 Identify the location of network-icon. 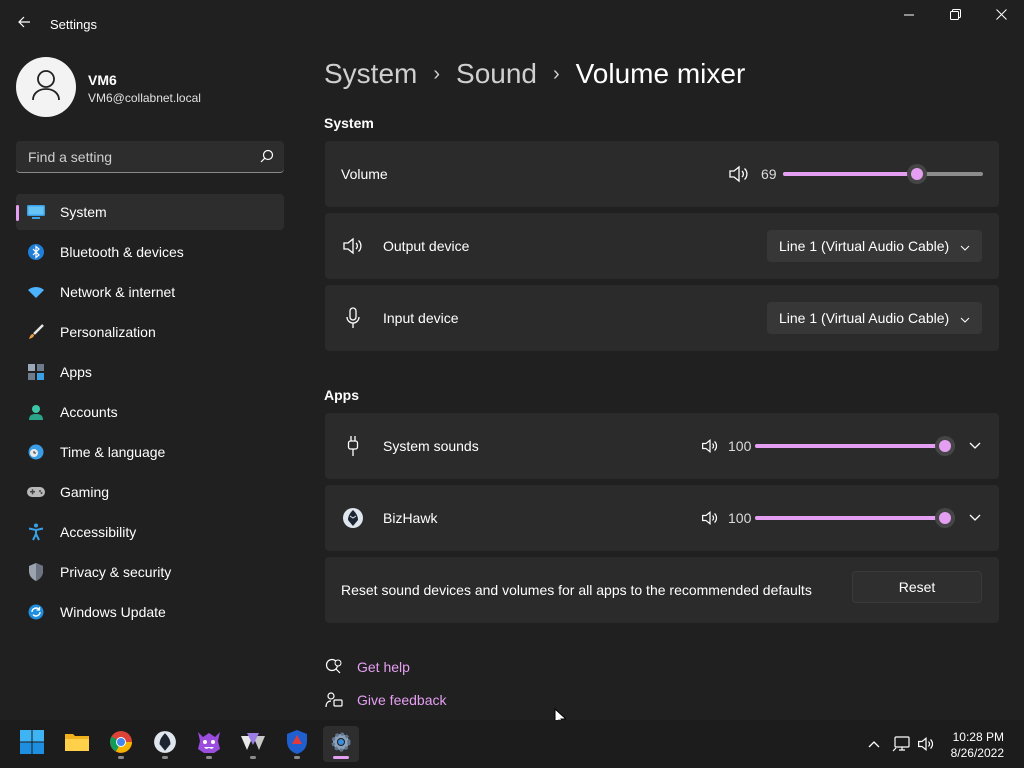
(901, 744).